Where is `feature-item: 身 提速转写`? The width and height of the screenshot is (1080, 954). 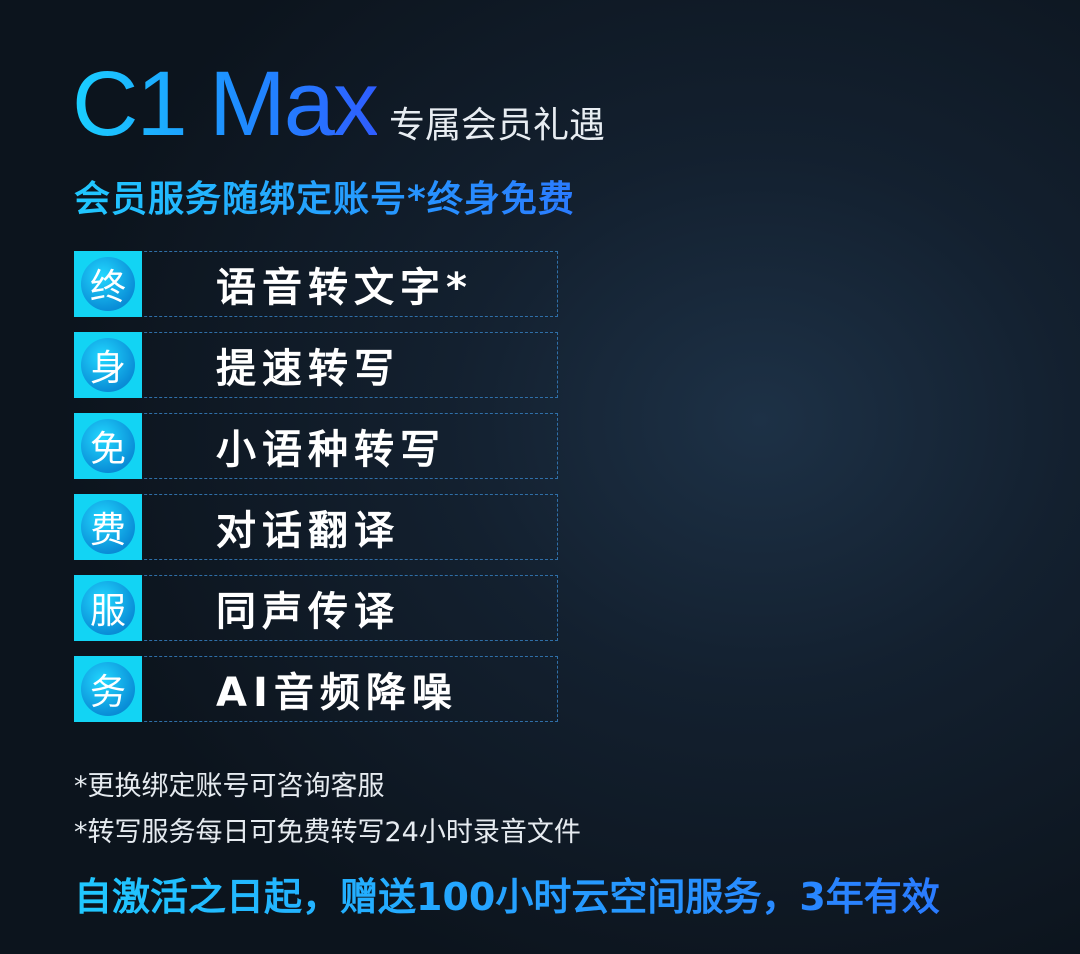 feature-item: 身 提速转写 is located at coordinates (316, 365).